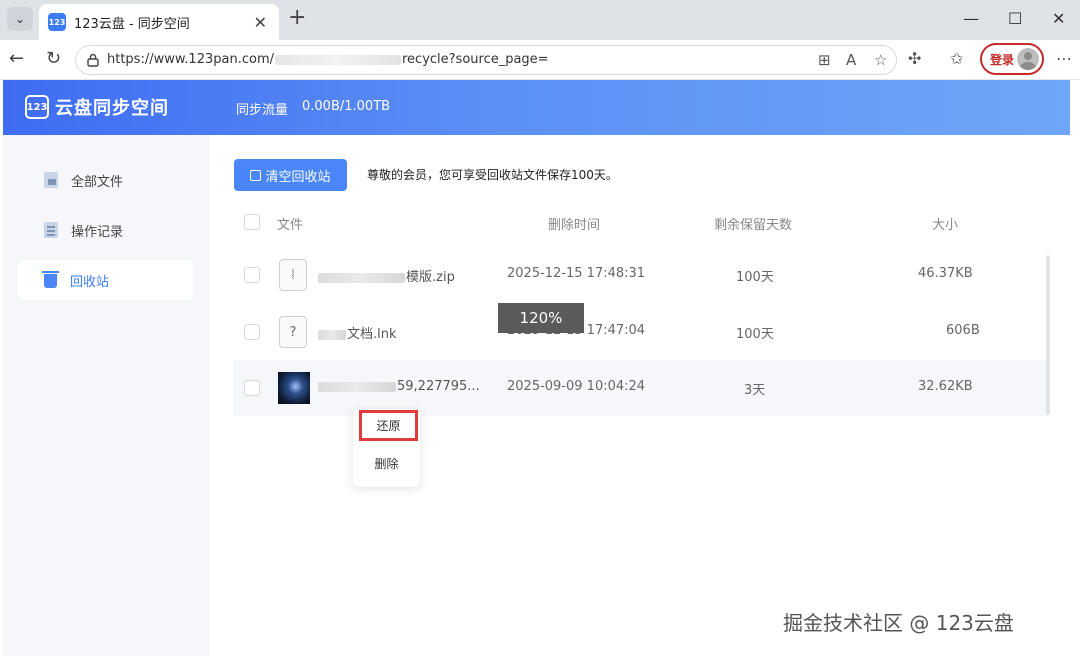 This screenshot has width=1080, height=656. Describe the element at coordinates (574, 223) in the screenshot. I see `column-header-deleted-time: 删除时间` at that location.